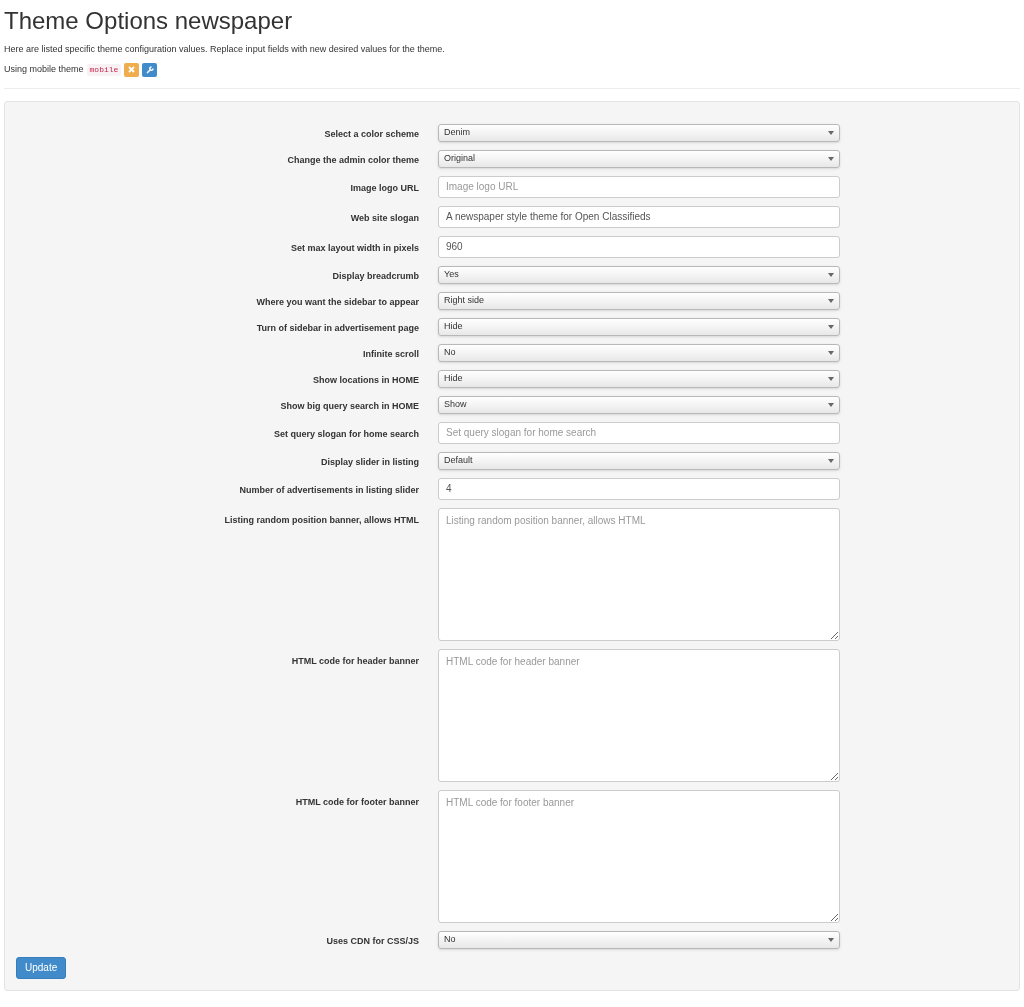 The image size is (1024, 1007). What do you see at coordinates (104, 69) in the screenshot?
I see `theme-code: mobile` at bounding box center [104, 69].